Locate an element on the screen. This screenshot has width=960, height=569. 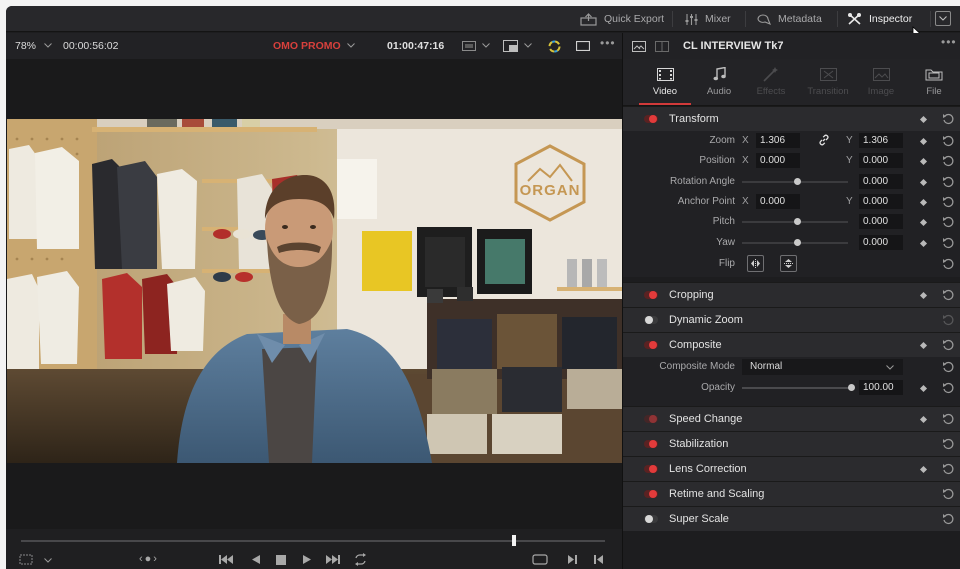
flip-vertical-button is located at coordinates (788, 263).